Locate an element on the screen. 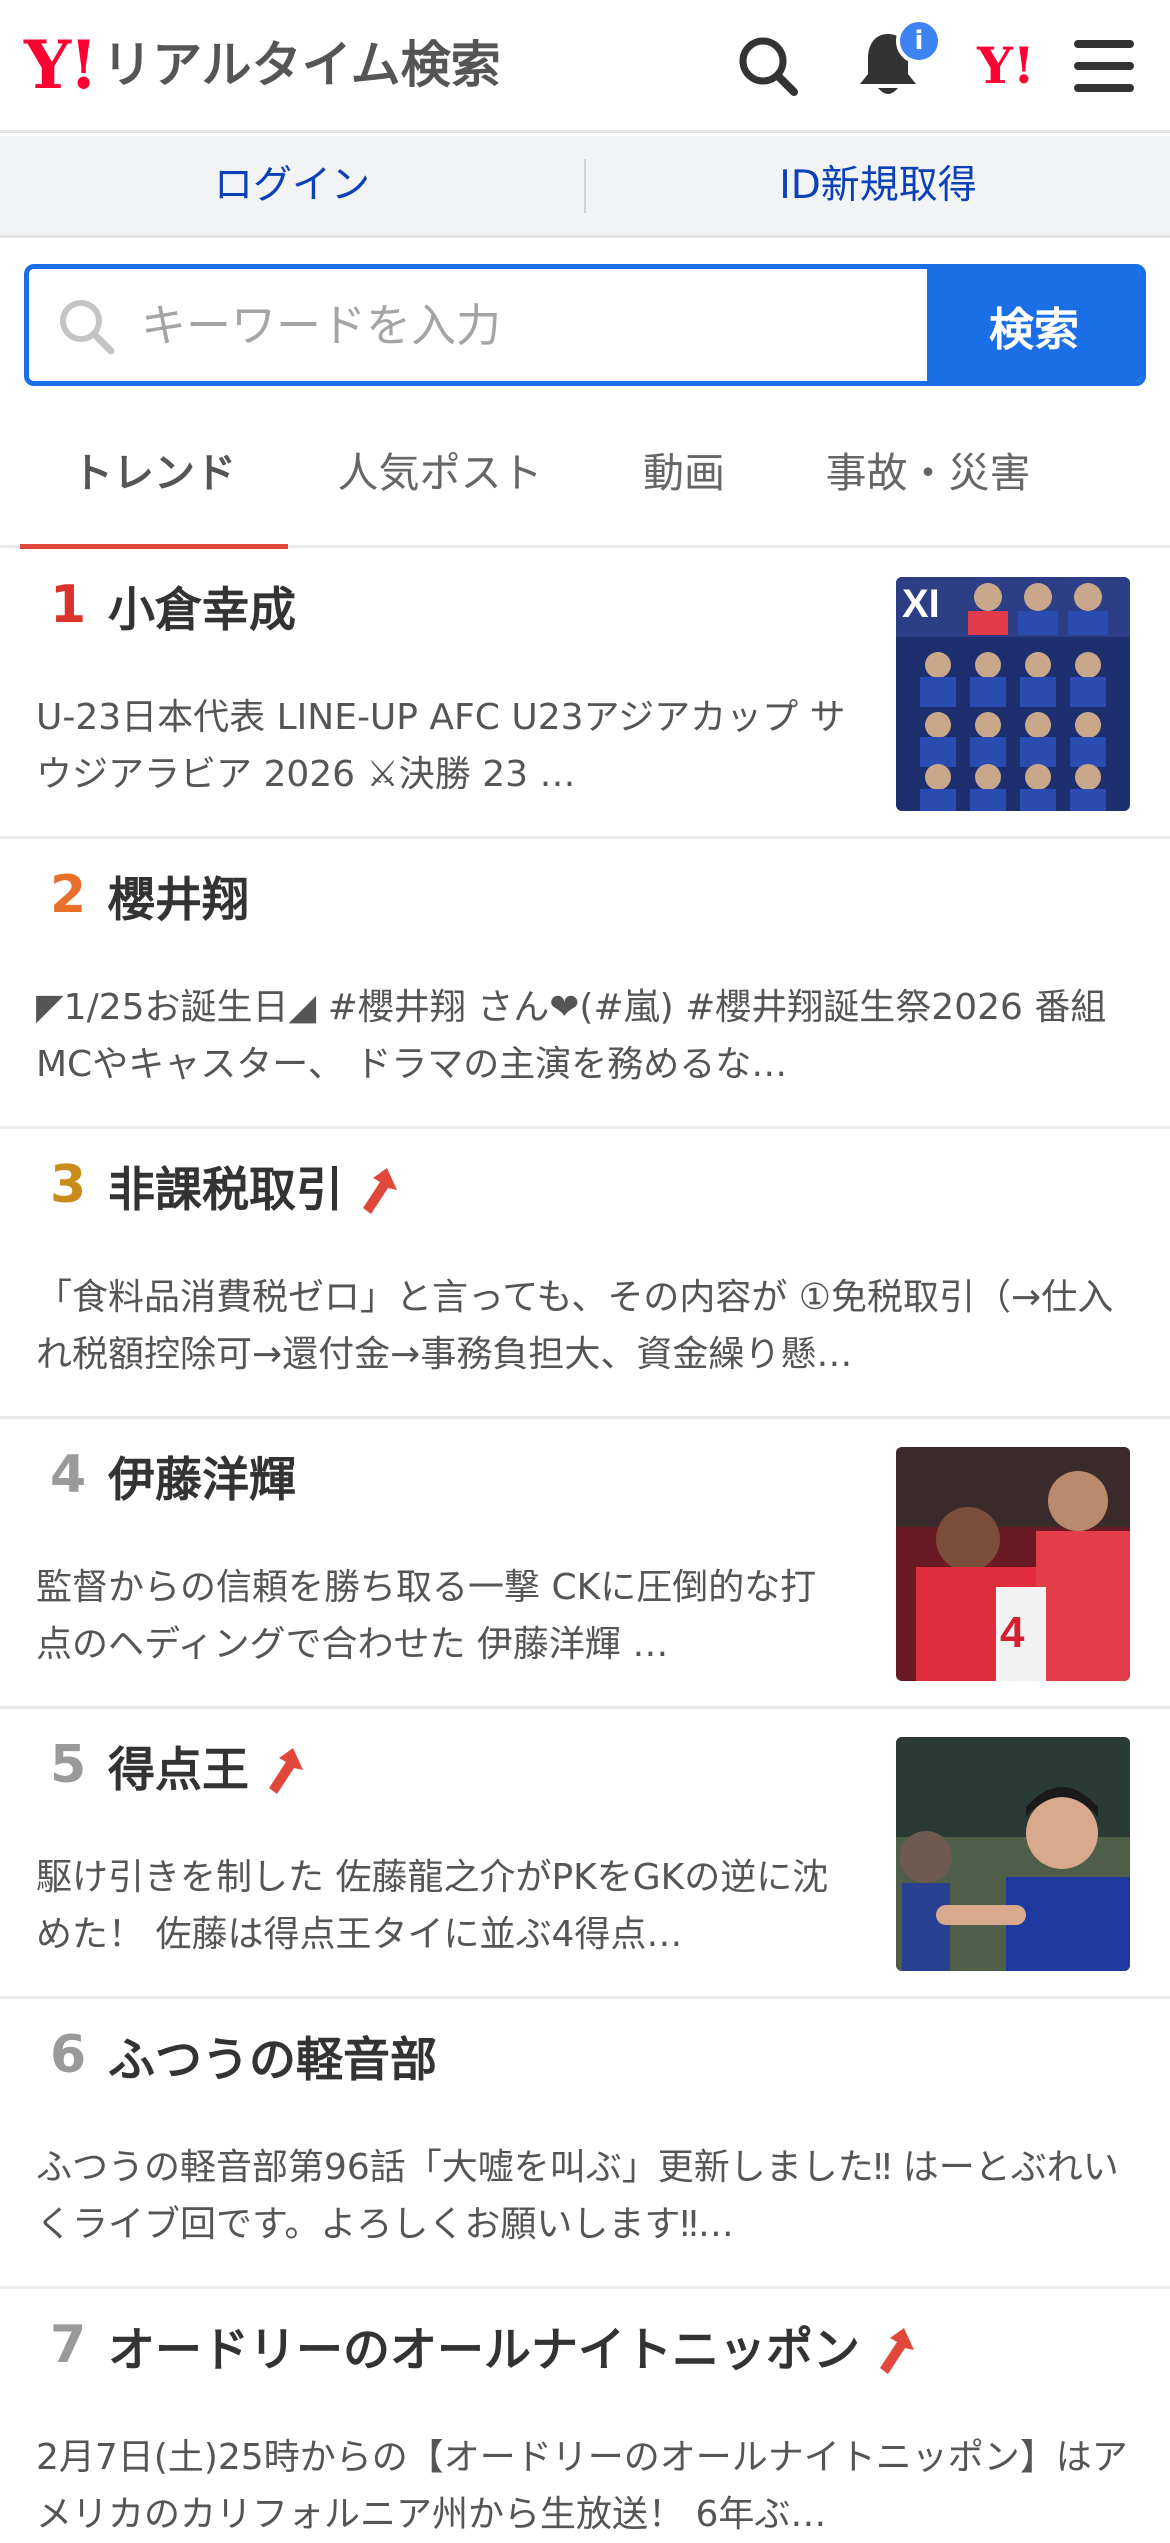 The height and width of the screenshot is (2543, 1170). menu-button is located at coordinates (1104, 66).